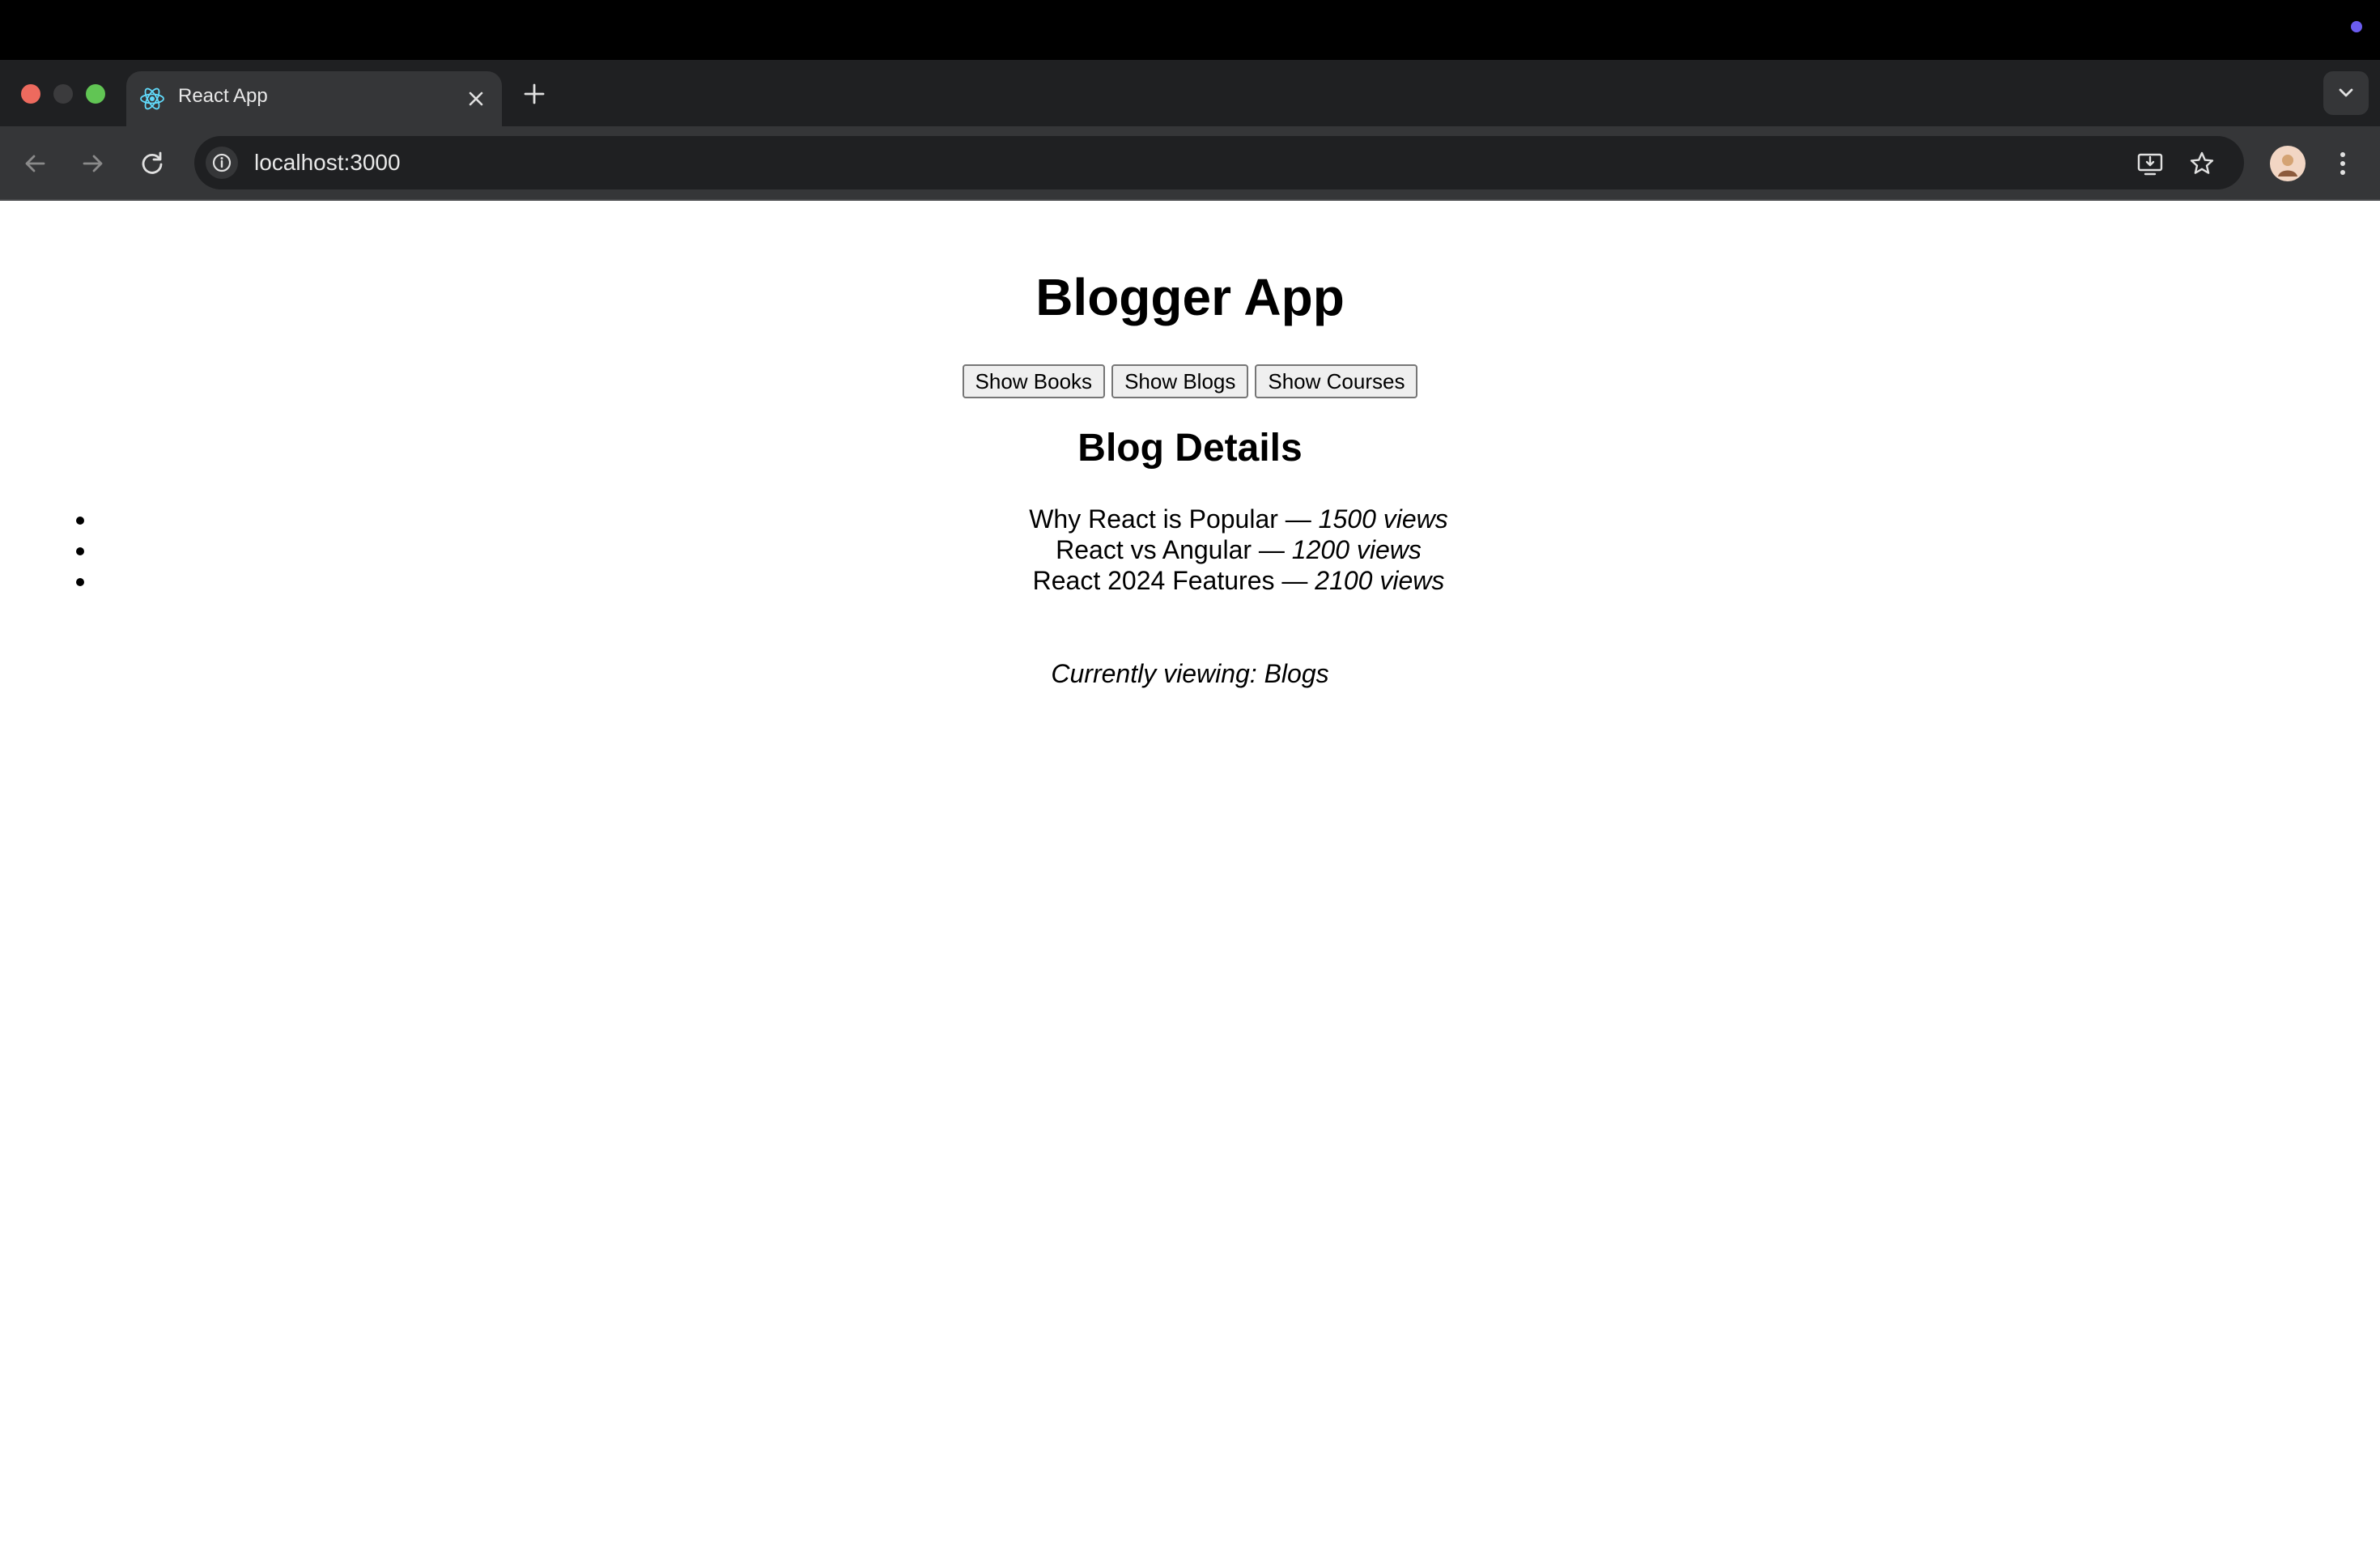  What do you see at coordinates (1190, 30) in the screenshot?
I see `os-menu-bar` at bounding box center [1190, 30].